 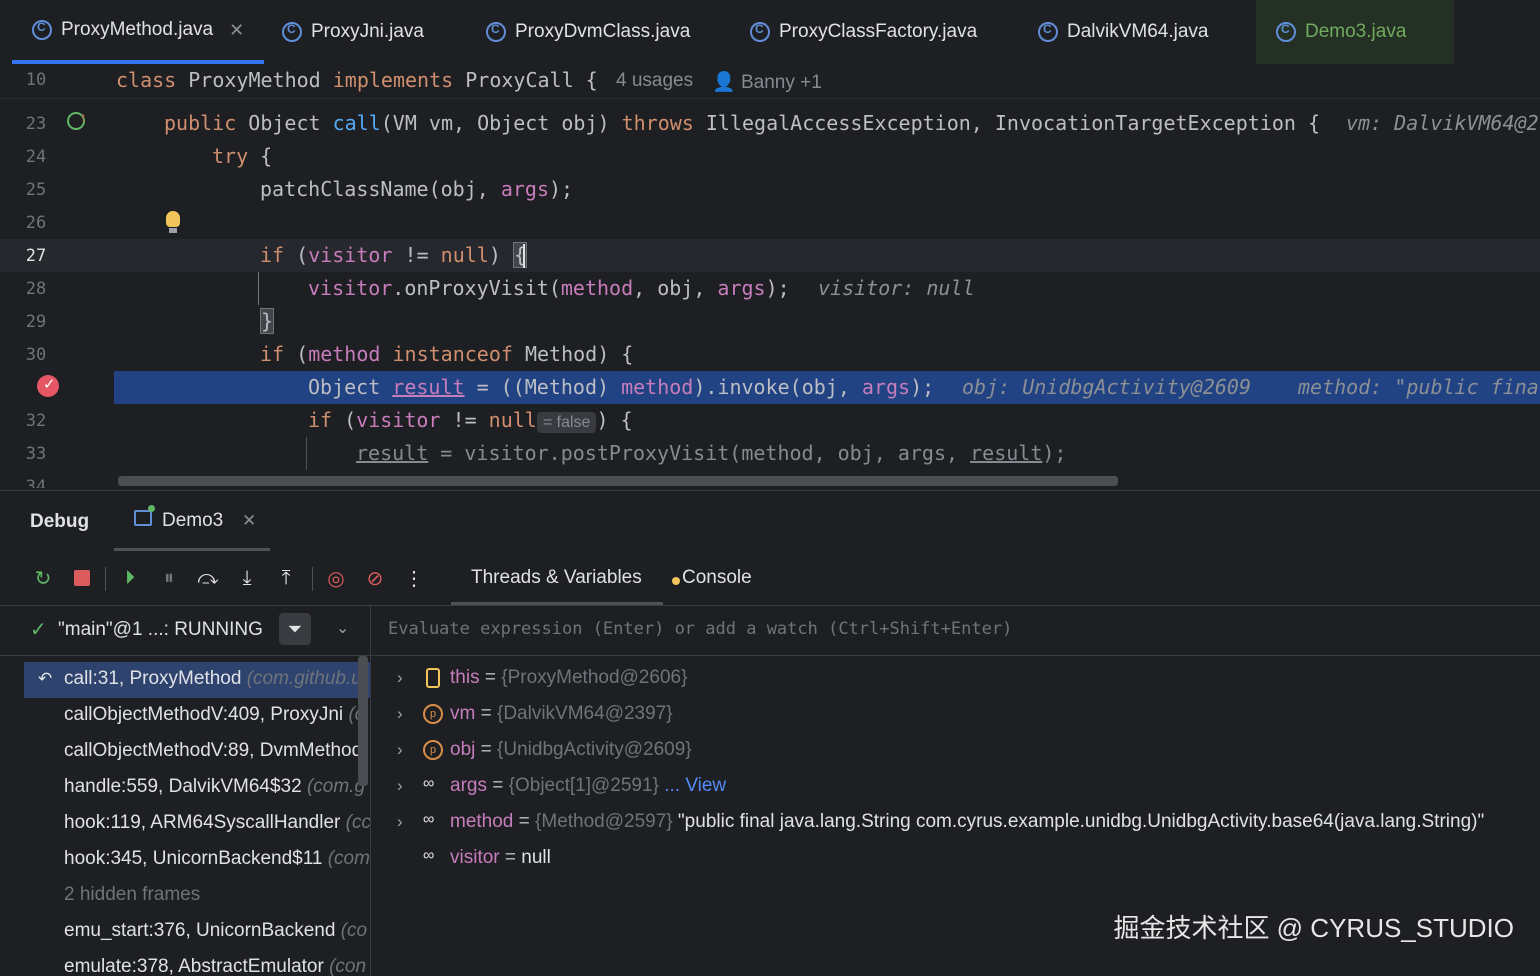 I want to click on line-number: 26, so click(x=36, y=223).